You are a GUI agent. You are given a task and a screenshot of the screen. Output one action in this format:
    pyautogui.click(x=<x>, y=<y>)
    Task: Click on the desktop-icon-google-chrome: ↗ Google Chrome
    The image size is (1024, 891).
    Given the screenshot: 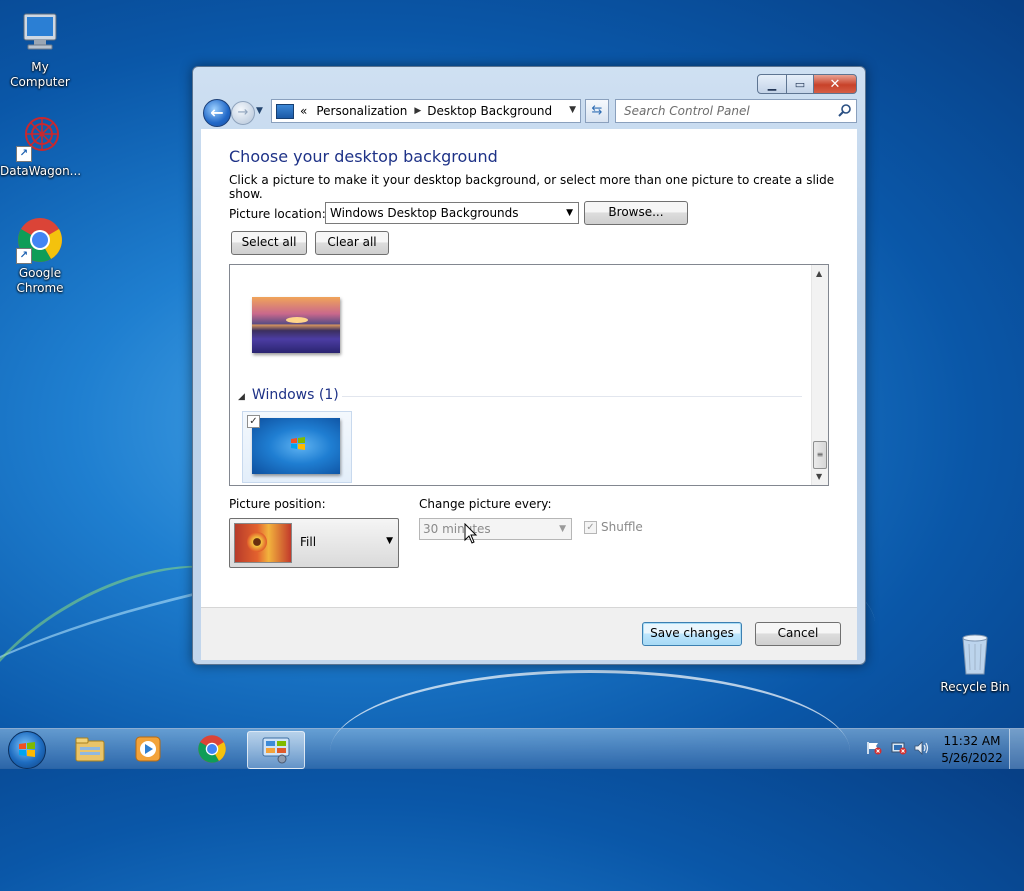 What is the action you would take?
    pyautogui.click(x=40, y=256)
    